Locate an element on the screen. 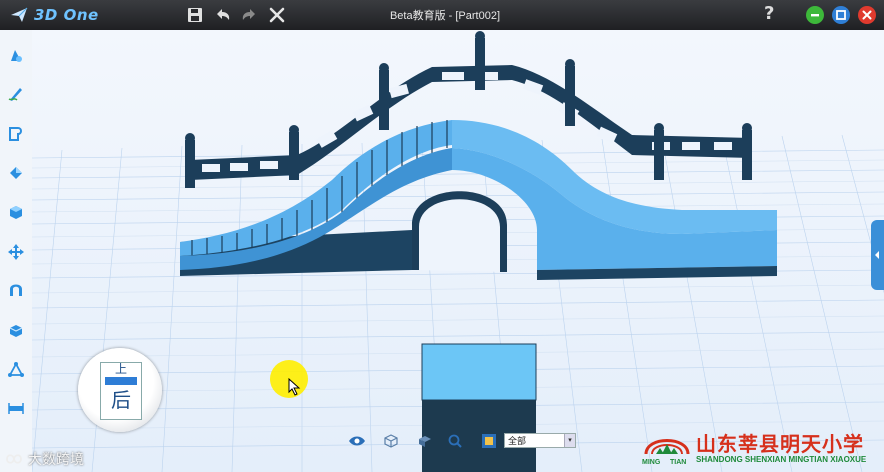  distance-icon is located at coordinates (16, 369).